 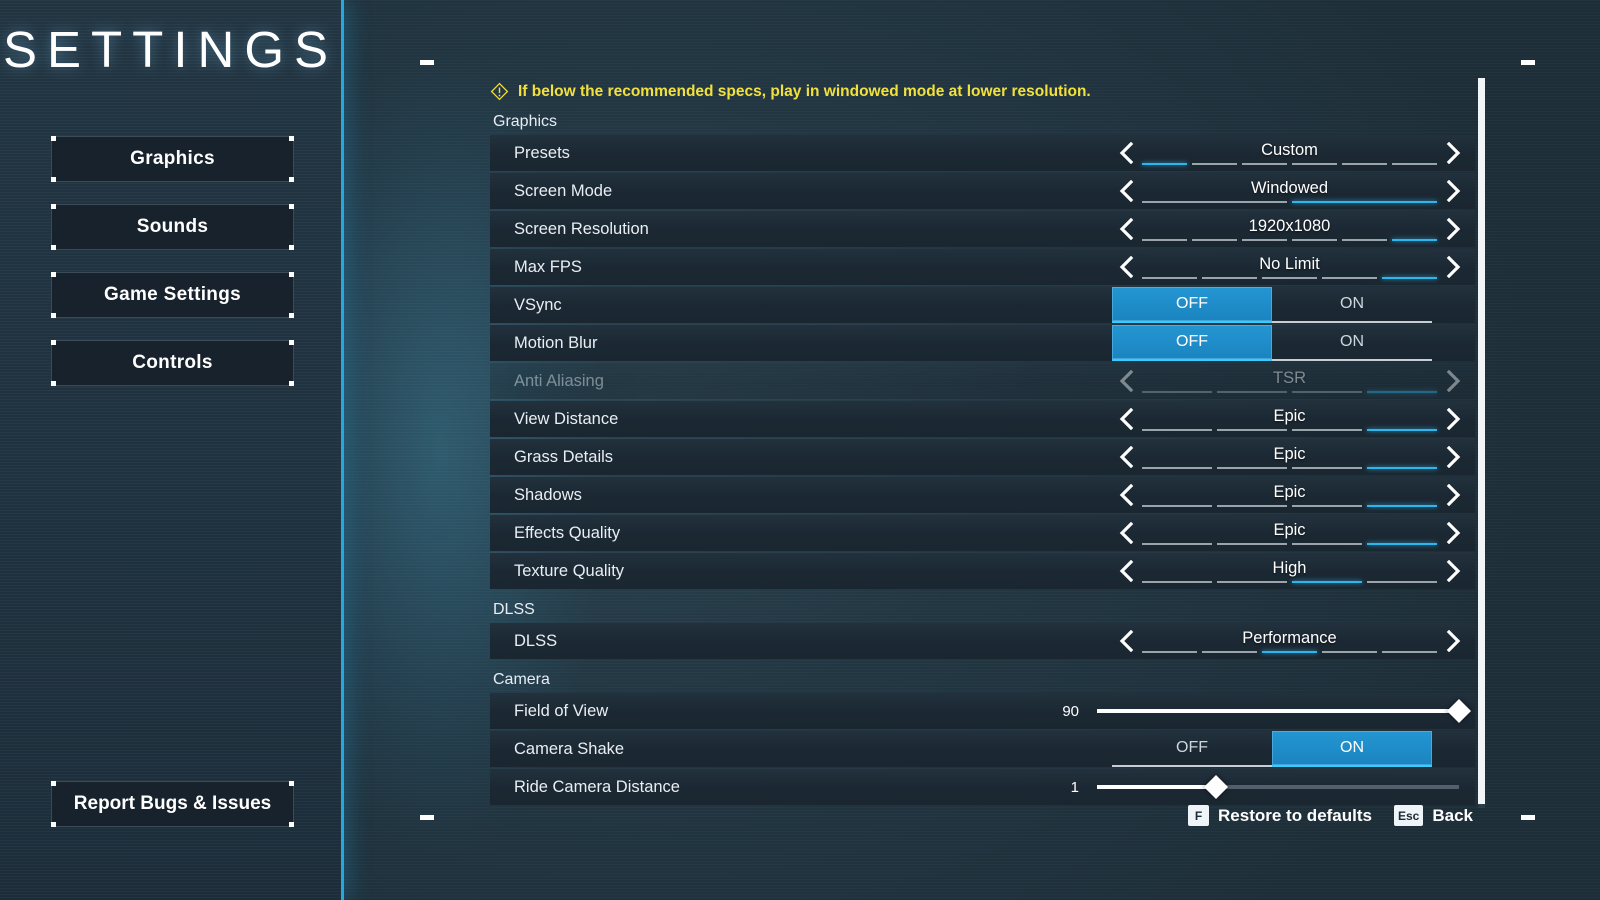 What do you see at coordinates (548, 266) in the screenshot?
I see `setting-label: Max FPS` at bounding box center [548, 266].